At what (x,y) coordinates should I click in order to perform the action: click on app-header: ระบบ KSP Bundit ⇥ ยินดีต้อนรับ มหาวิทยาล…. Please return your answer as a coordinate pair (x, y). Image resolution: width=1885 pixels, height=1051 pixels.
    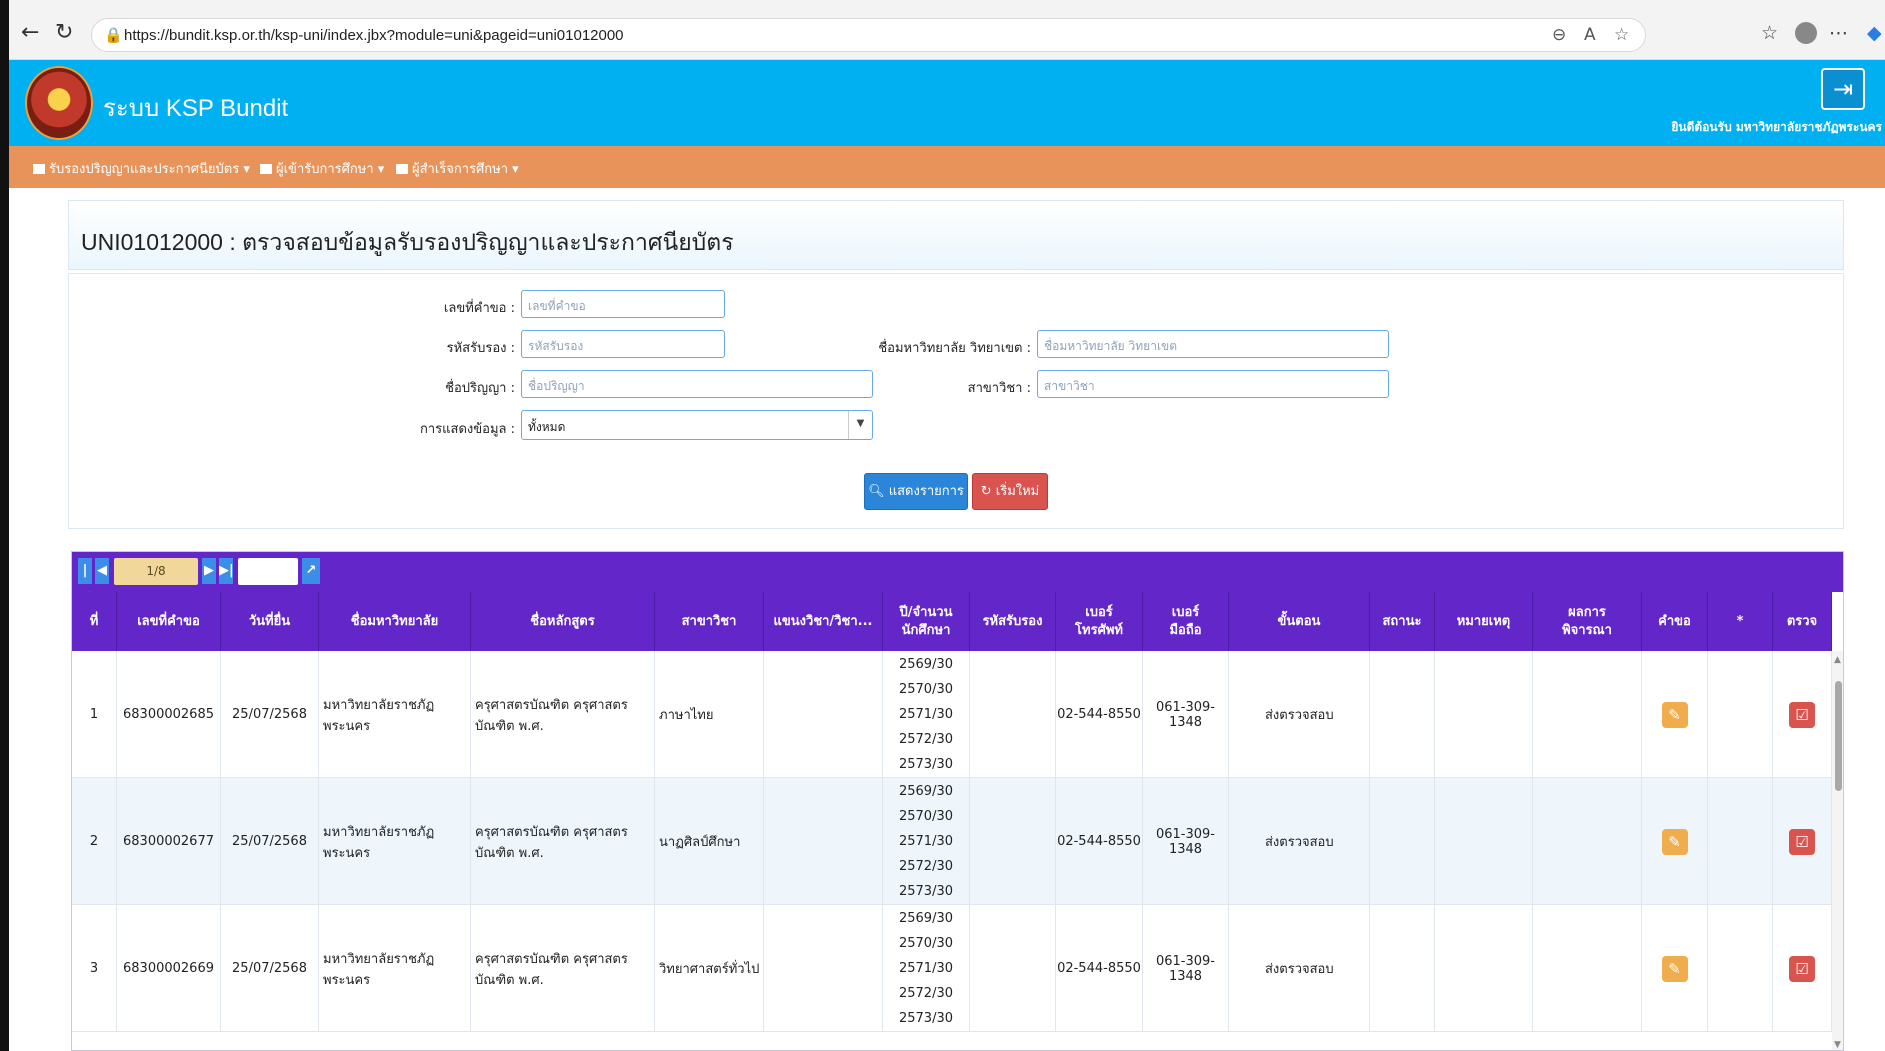
    Looking at the image, I should click on (947, 103).